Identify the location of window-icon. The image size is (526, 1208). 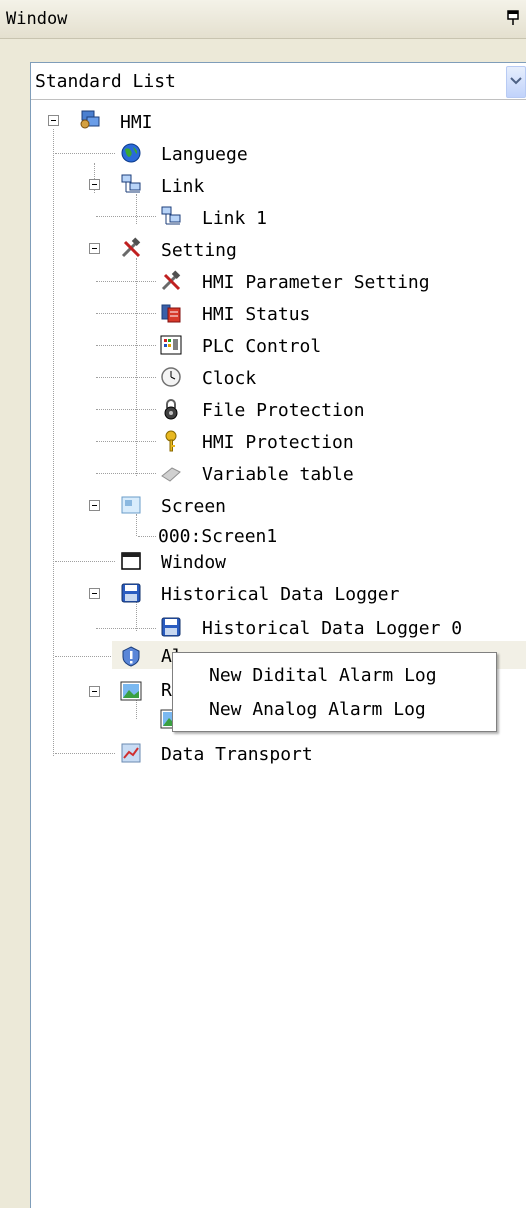
(131, 561).